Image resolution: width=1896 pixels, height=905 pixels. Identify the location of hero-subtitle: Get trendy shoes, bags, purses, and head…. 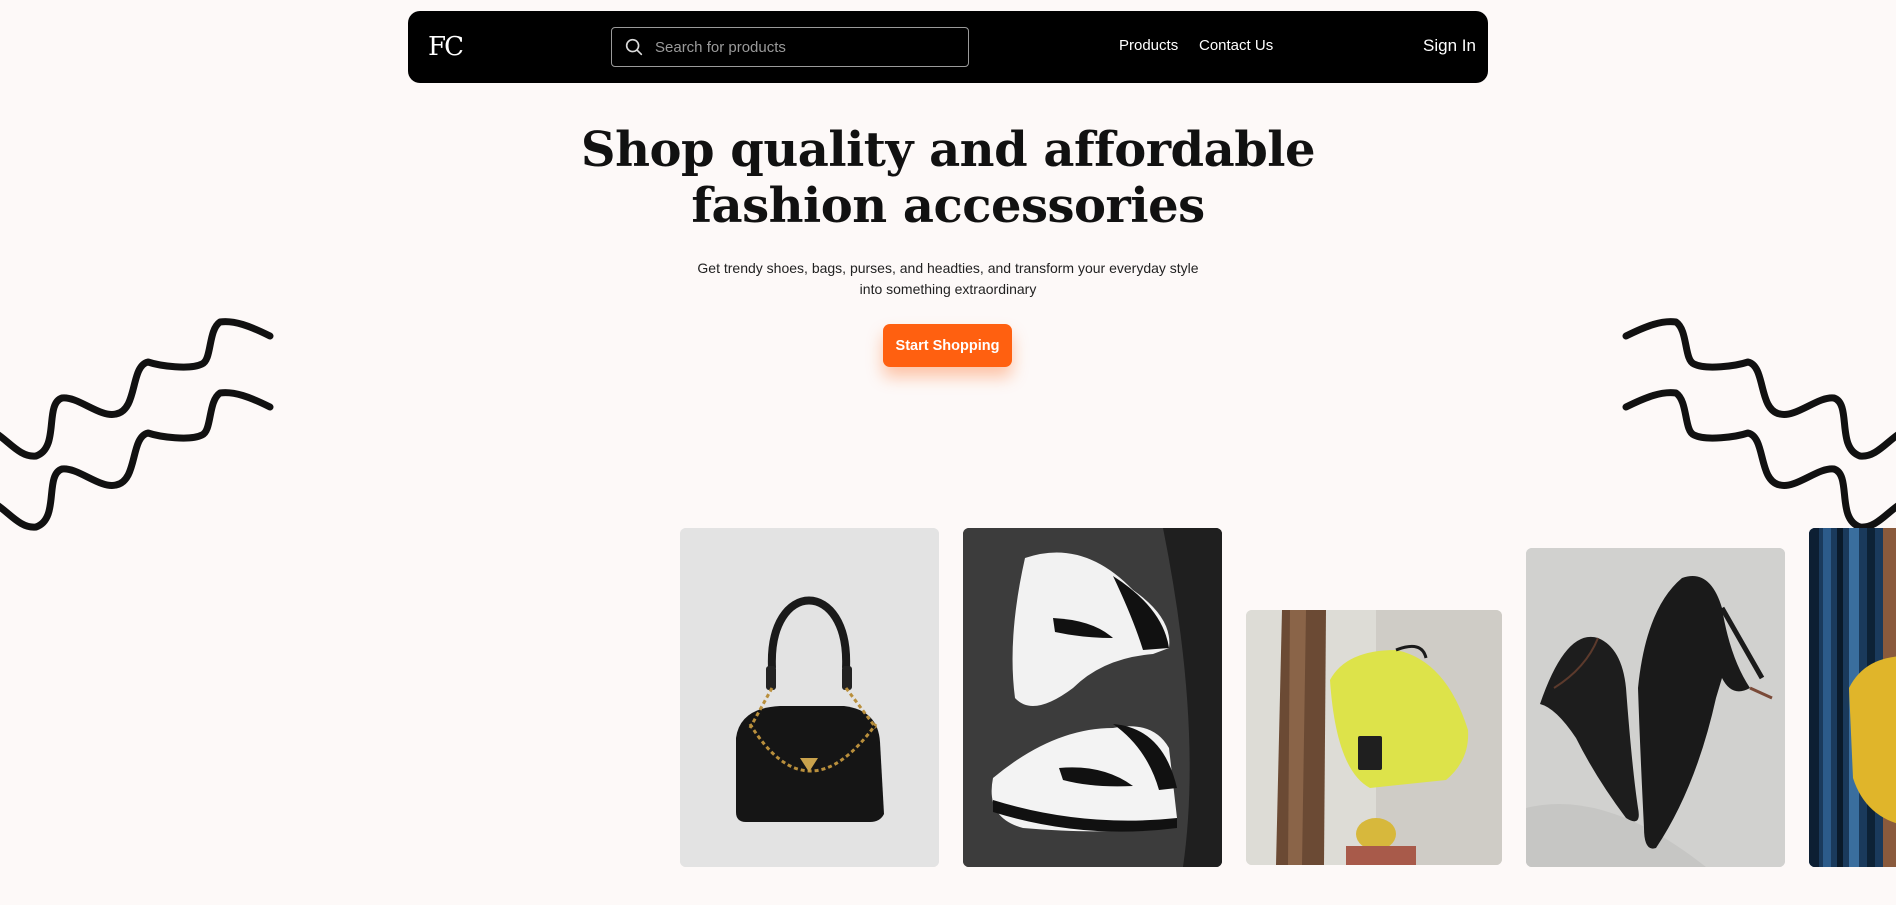
(948, 279).